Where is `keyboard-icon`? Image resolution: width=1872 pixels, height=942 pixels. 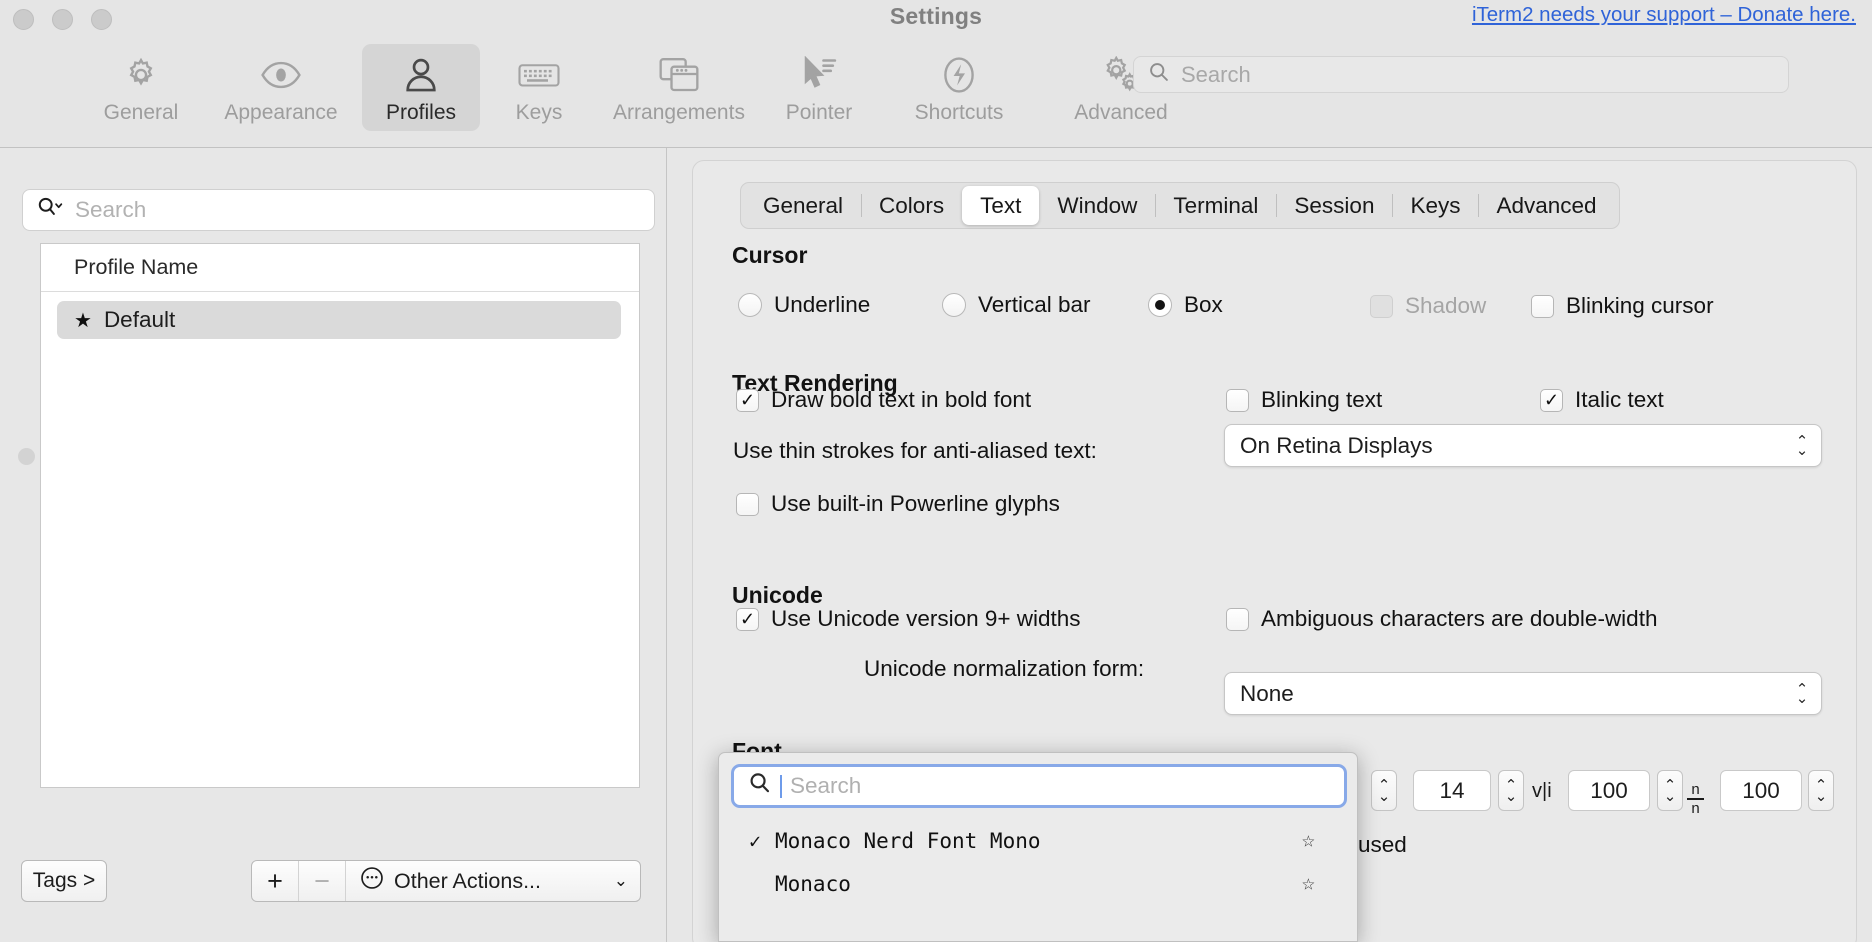 keyboard-icon is located at coordinates (539, 75).